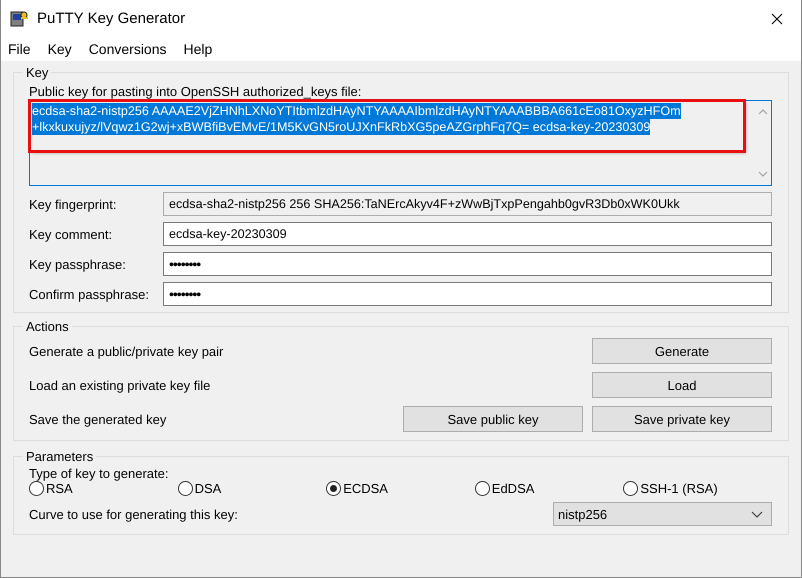 The width and height of the screenshot is (802, 578). I want to click on key-type-radio: DSA, so click(252, 488).